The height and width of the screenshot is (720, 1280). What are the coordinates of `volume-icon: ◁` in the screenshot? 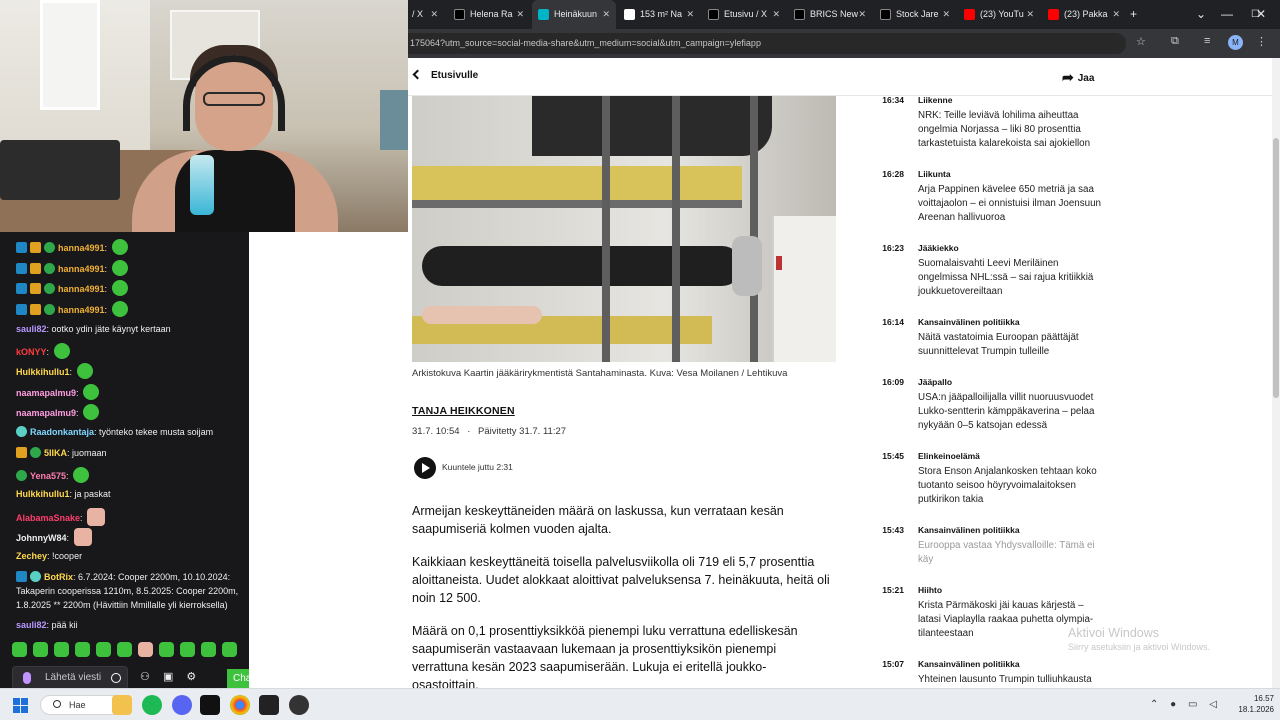 It's located at (1213, 704).